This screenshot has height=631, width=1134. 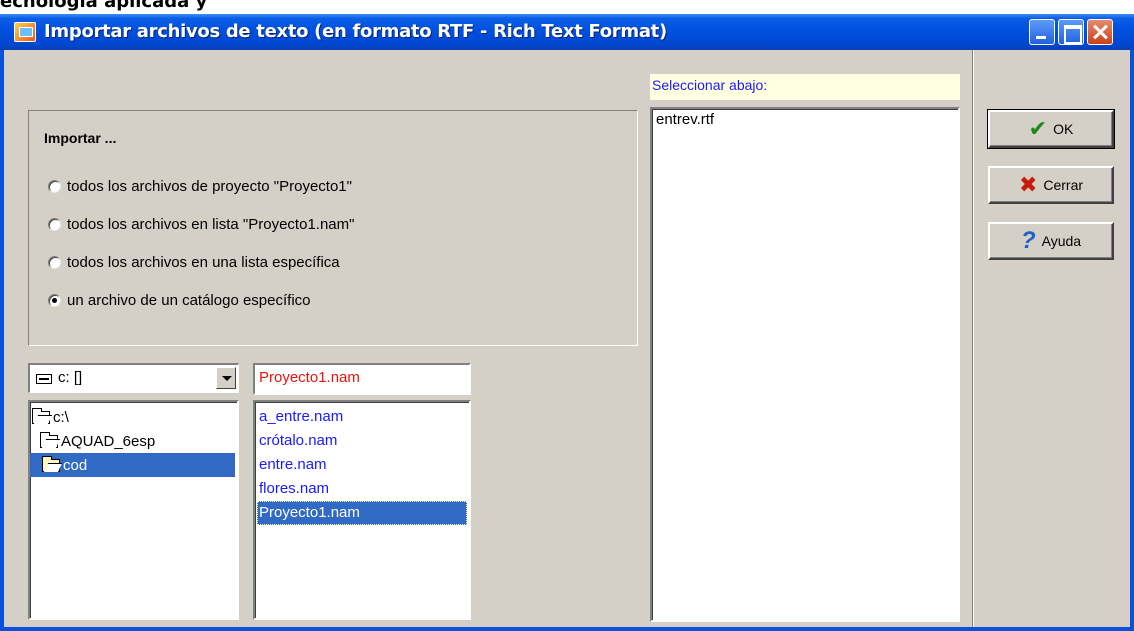 What do you see at coordinates (44, 379) in the screenshot?
I see `drive-icon` at bounding box center [44, 379].